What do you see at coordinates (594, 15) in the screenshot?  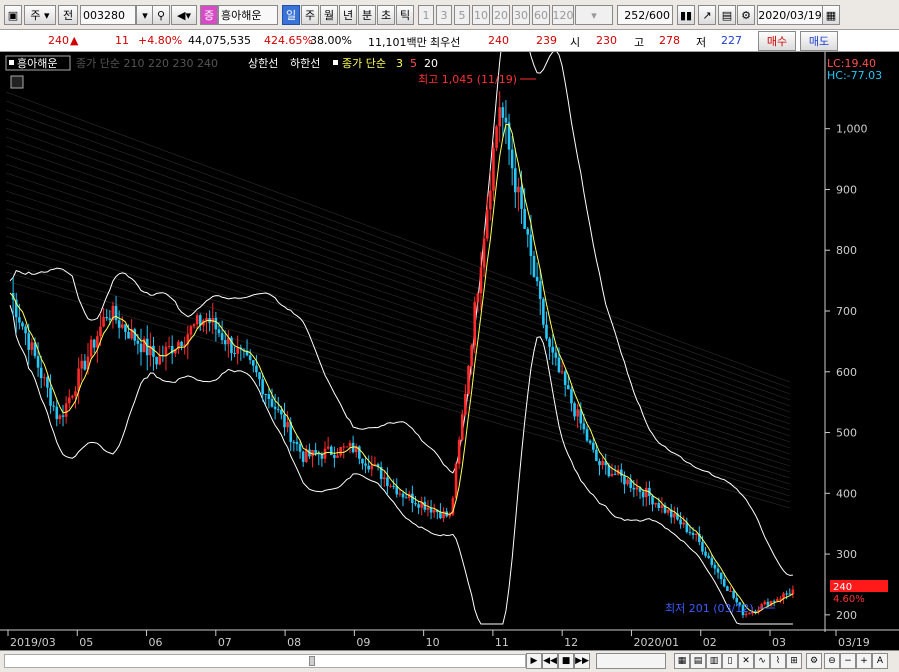 I see `custom-interval-input: ▾` at bounding box center [594, 15].